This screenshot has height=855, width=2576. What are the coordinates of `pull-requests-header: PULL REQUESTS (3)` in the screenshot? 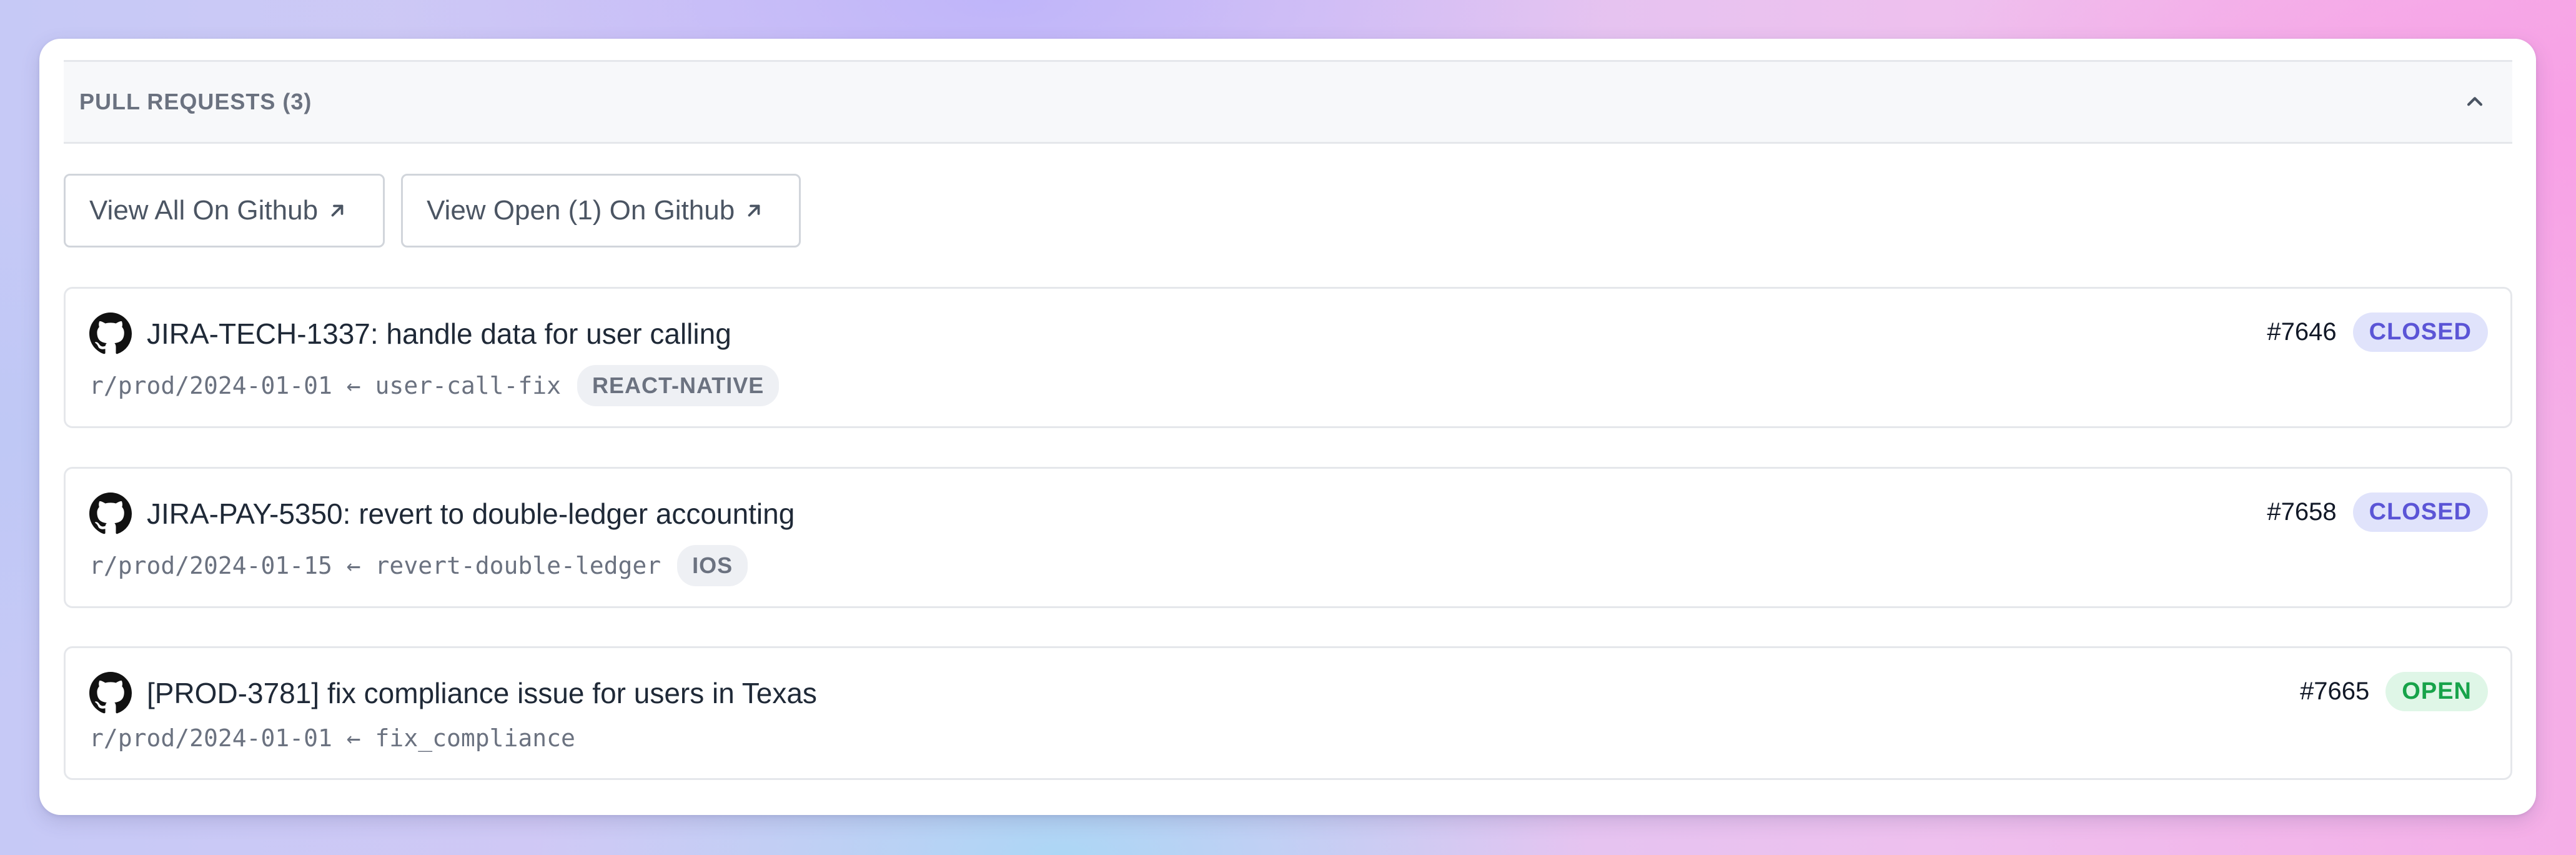 It's located at (1288, 102).